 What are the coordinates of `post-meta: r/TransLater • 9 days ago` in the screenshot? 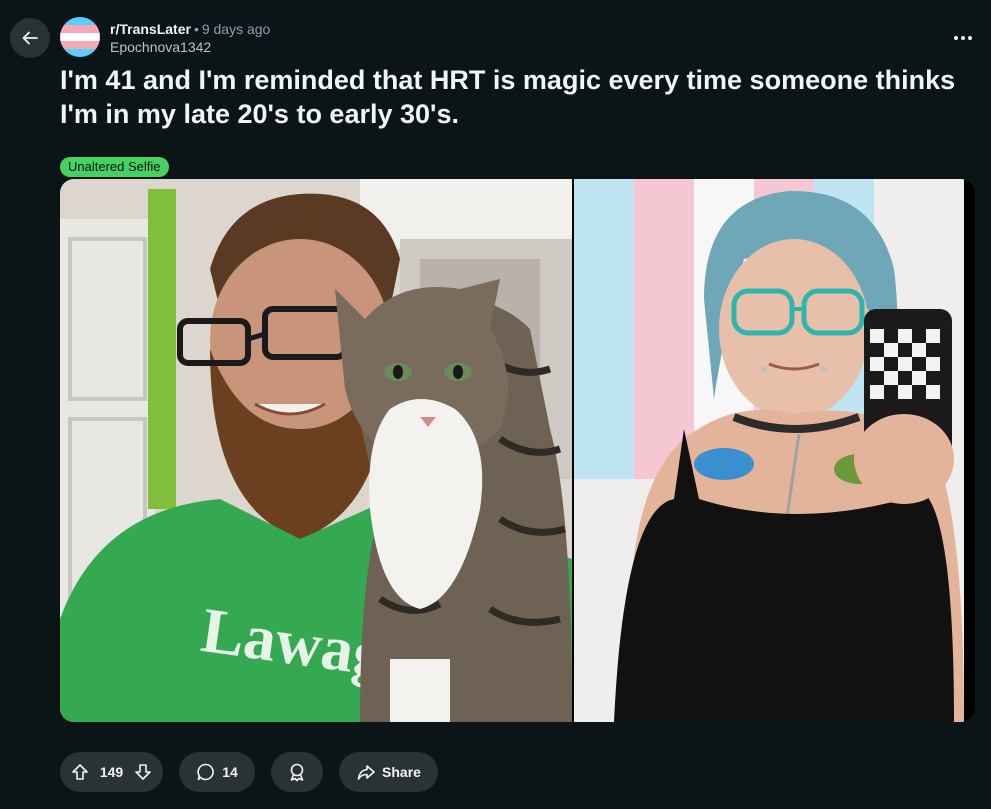 It's located at (190, 29).